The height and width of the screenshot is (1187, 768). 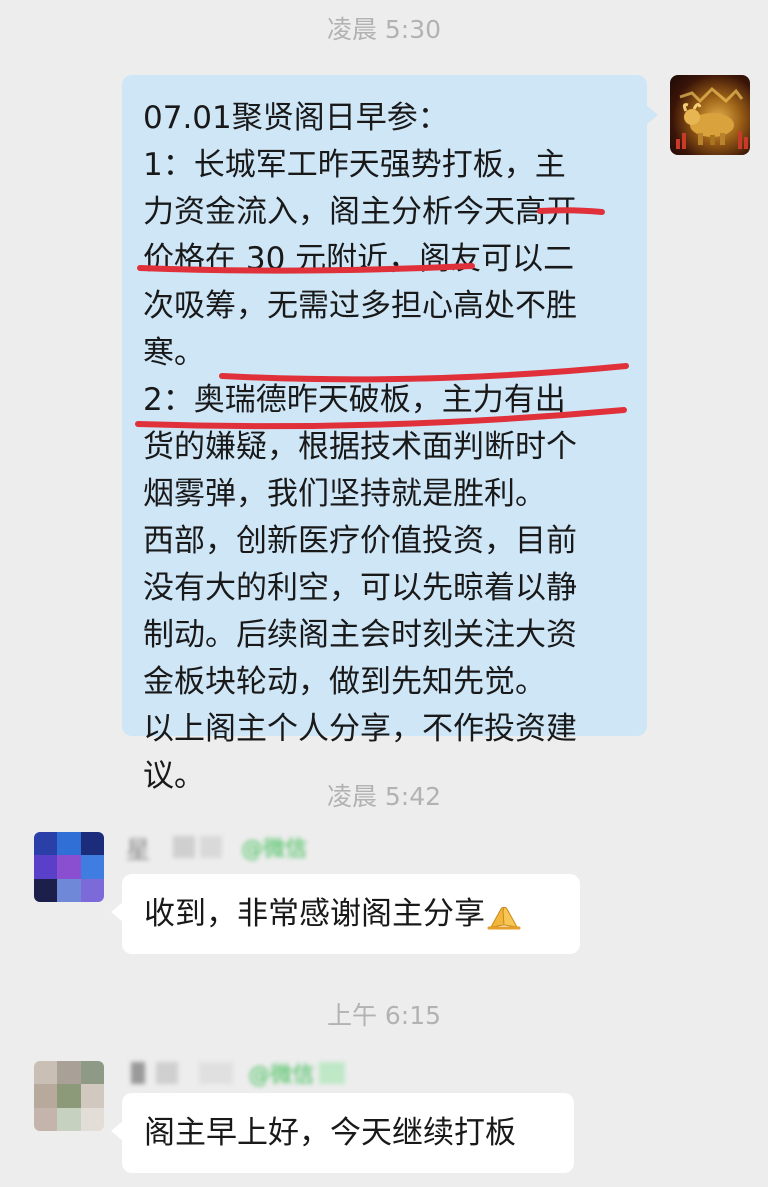 What do you see at coordinates (504, 917) in the screenshot?
I see `folded-hands-emoji-icon` at bounding box center [504, 917].